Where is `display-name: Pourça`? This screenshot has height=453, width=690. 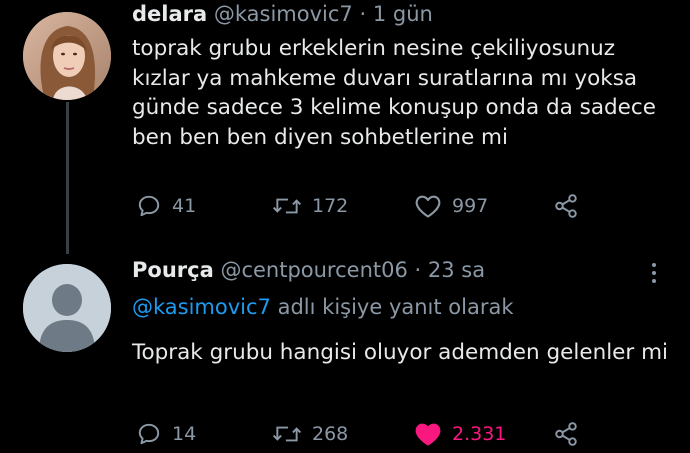 display-name: Pourça is located at coordinates (173, 270).